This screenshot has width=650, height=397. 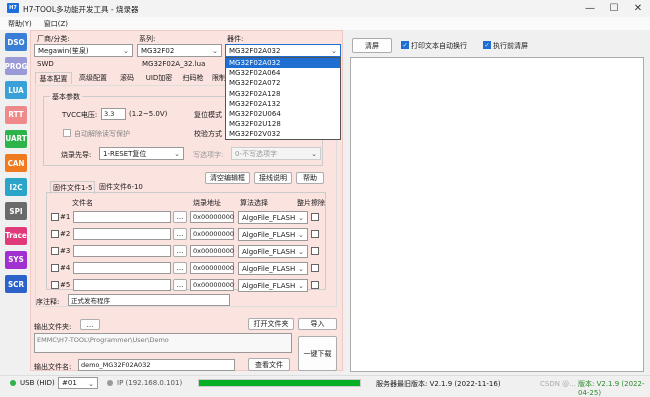 I want to click on wiring-button: 接线说明, so click(x=273, y=178).